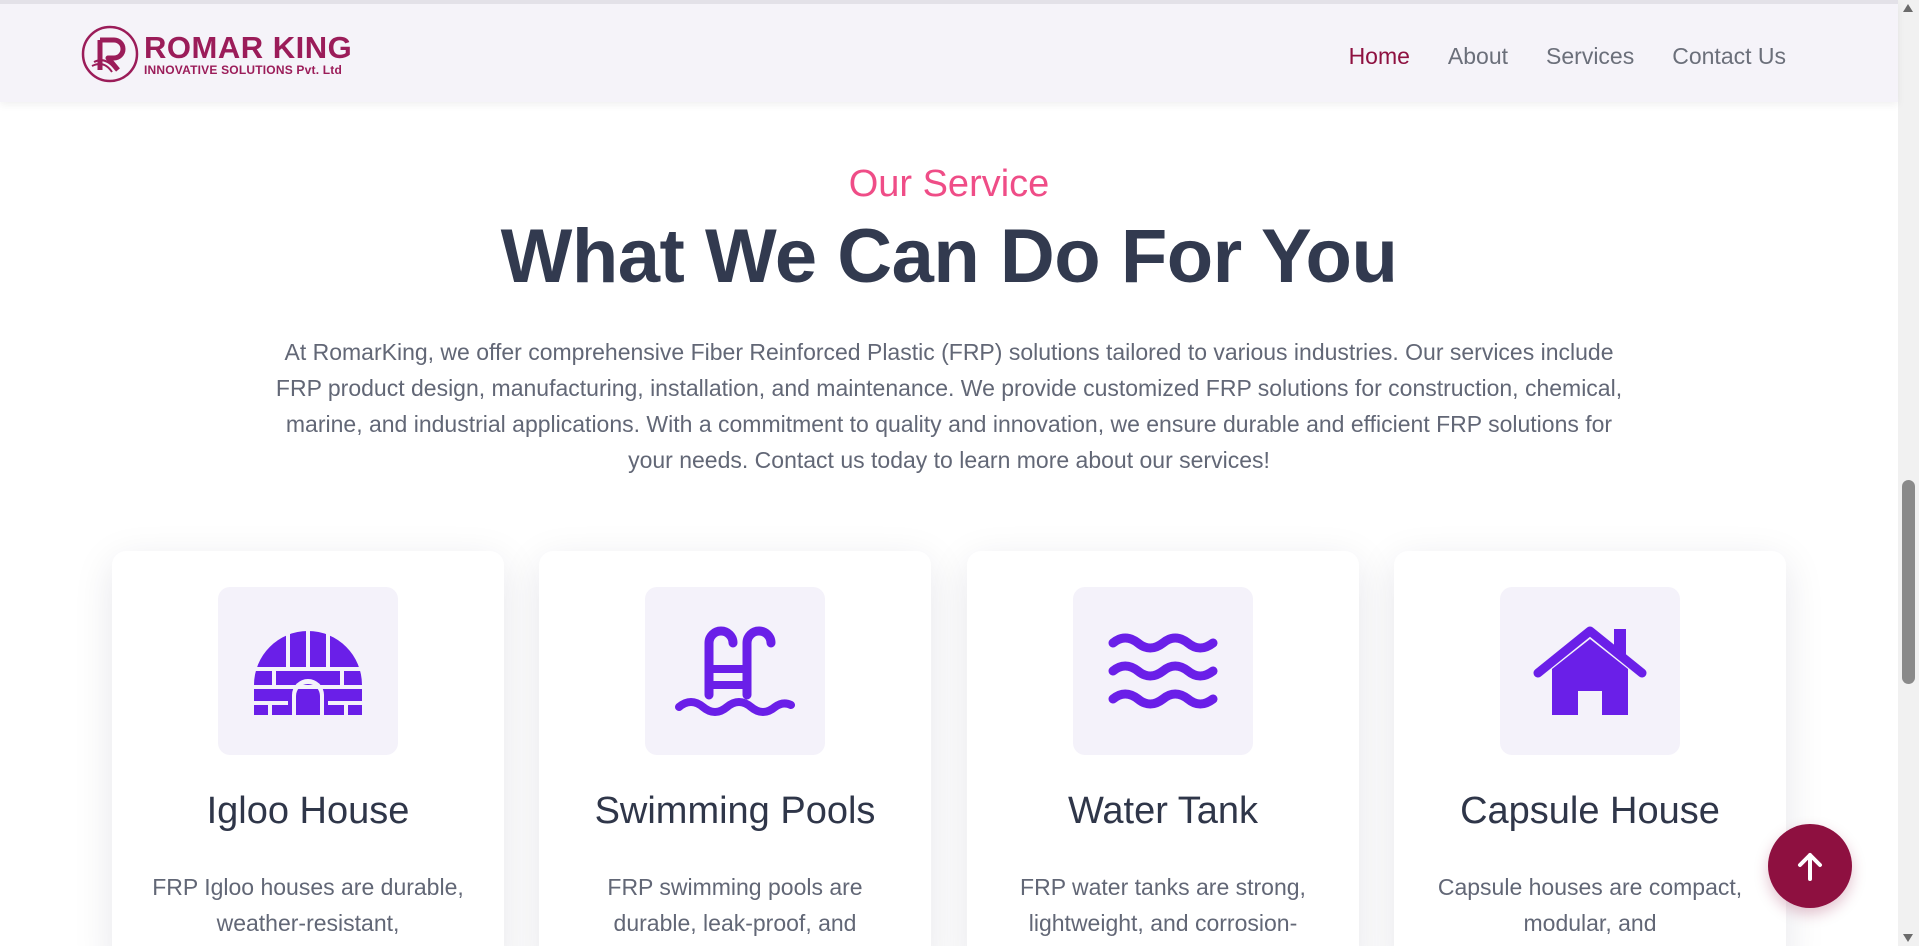 This screenshot has height=946, width=1919. What do you see at coordinates (1379, 56) in the screenshot?
I see `nav-home: Home` at bounding box center [1379, 56].